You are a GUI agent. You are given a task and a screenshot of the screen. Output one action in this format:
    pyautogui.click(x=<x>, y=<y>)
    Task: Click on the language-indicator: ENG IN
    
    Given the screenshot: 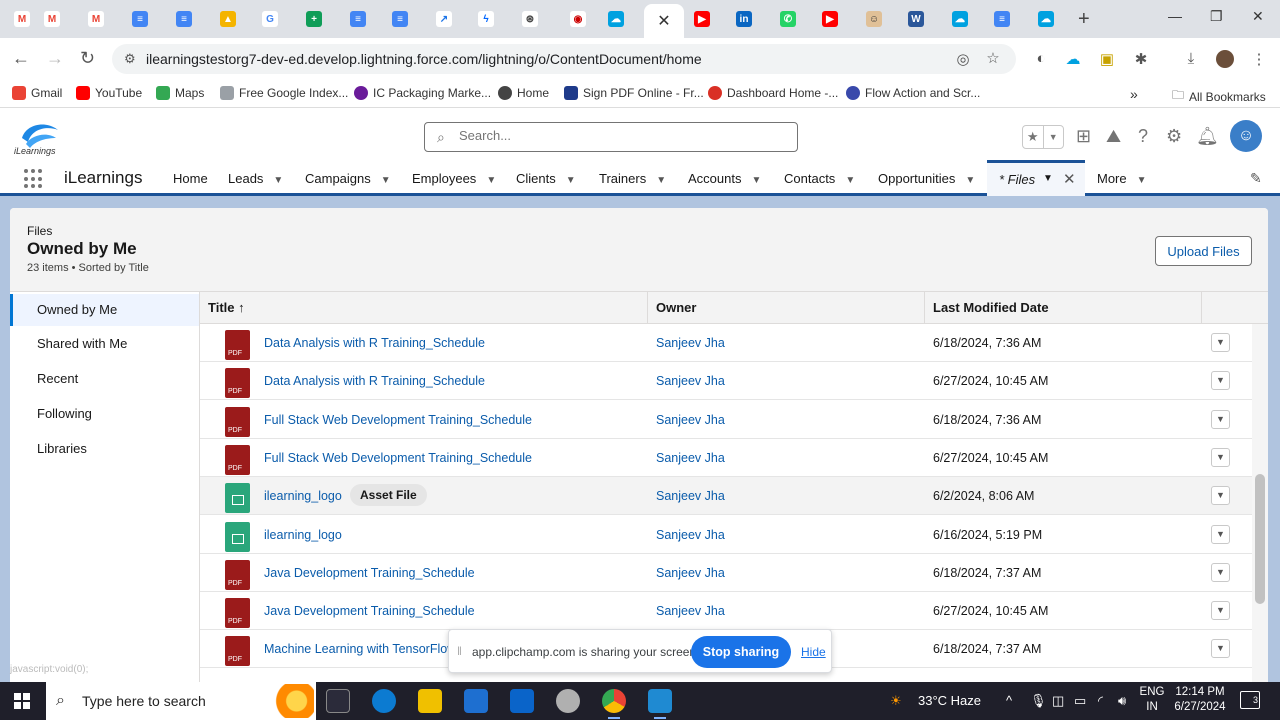 What is the action you would take?
    pyautogui.click(x=1152, y=700)
    